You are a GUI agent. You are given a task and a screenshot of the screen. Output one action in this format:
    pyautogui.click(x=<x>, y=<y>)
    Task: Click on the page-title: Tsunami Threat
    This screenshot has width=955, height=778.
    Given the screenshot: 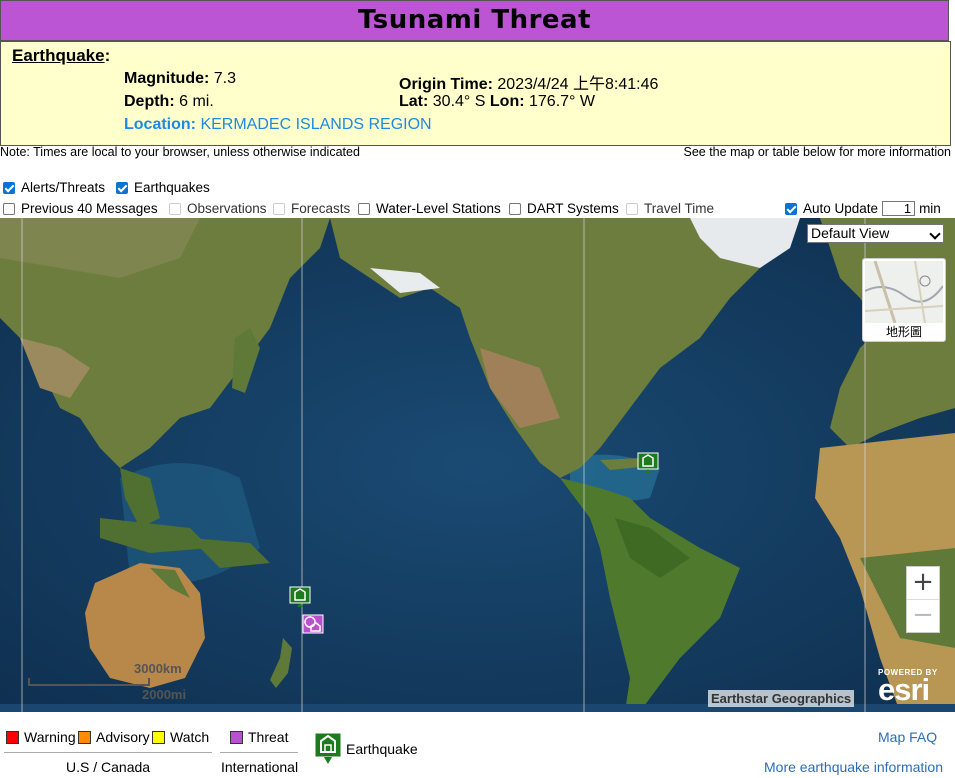 What is the action you would take?
    pyautogui.click(x=474, y=20)
    